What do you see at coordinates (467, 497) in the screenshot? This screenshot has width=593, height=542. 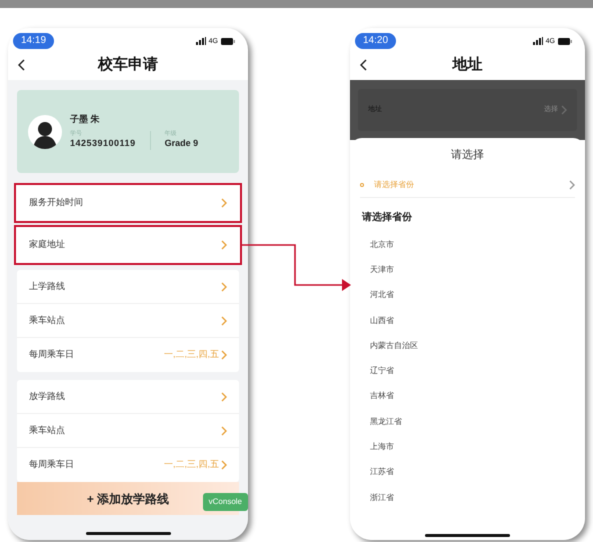 I see `province-option: 浙江省` at bounding box center [467, 497].